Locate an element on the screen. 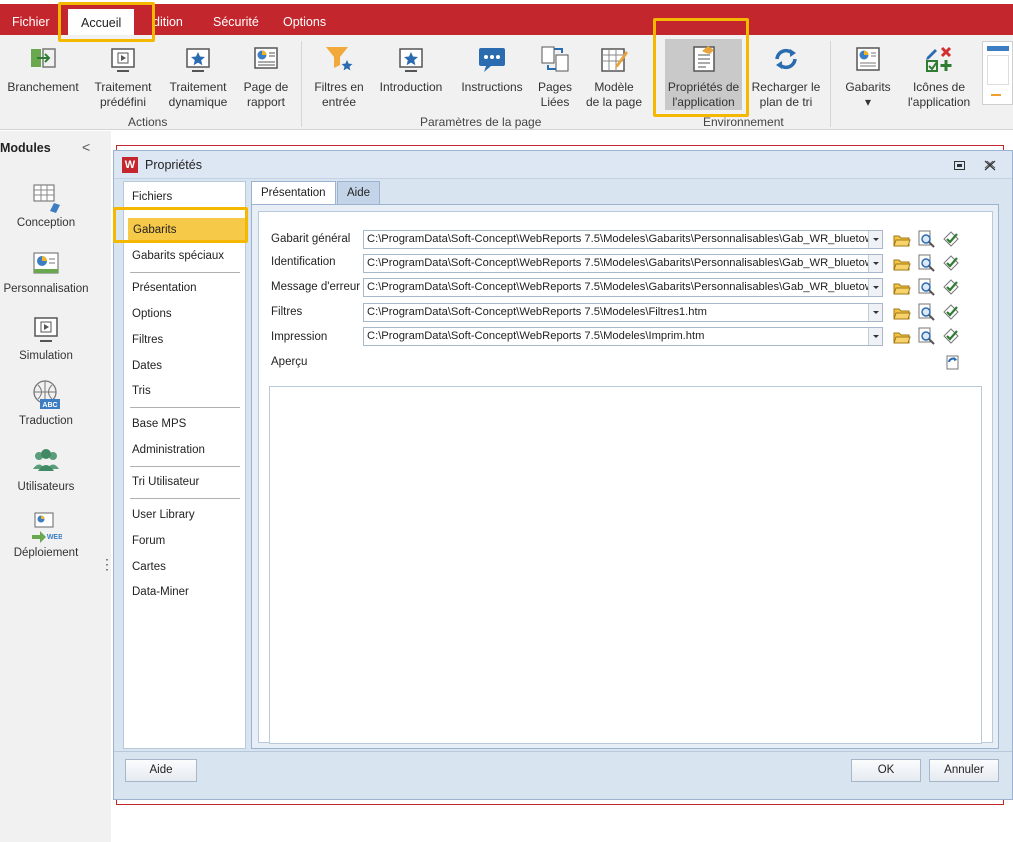 The width and height of the screenshot is (1013, 842). ribbon-label: ▾ is located at coordinates (868, 102).